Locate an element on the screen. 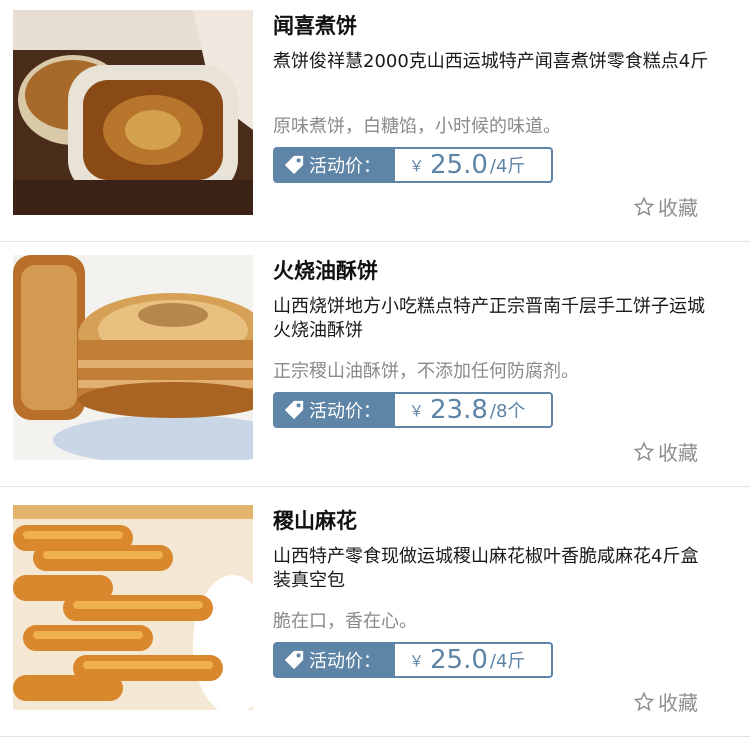 This screenshot has height=737, width=750. mahua-image is located at coordinates (133, 607).